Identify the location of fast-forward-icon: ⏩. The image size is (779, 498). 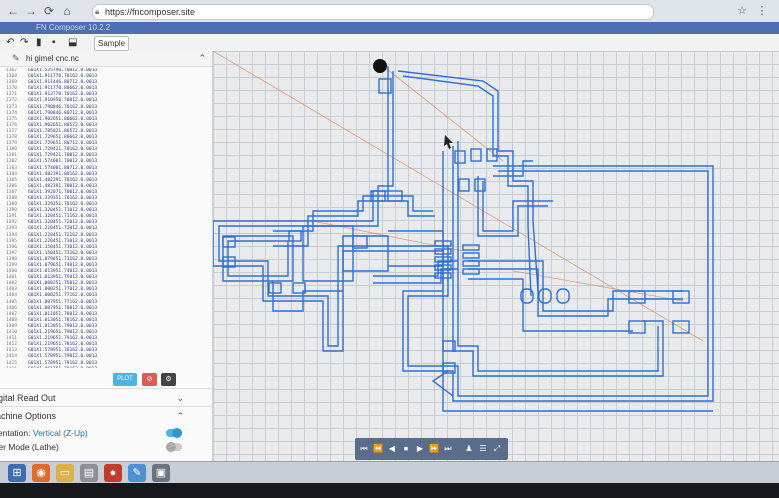
(434, 449).